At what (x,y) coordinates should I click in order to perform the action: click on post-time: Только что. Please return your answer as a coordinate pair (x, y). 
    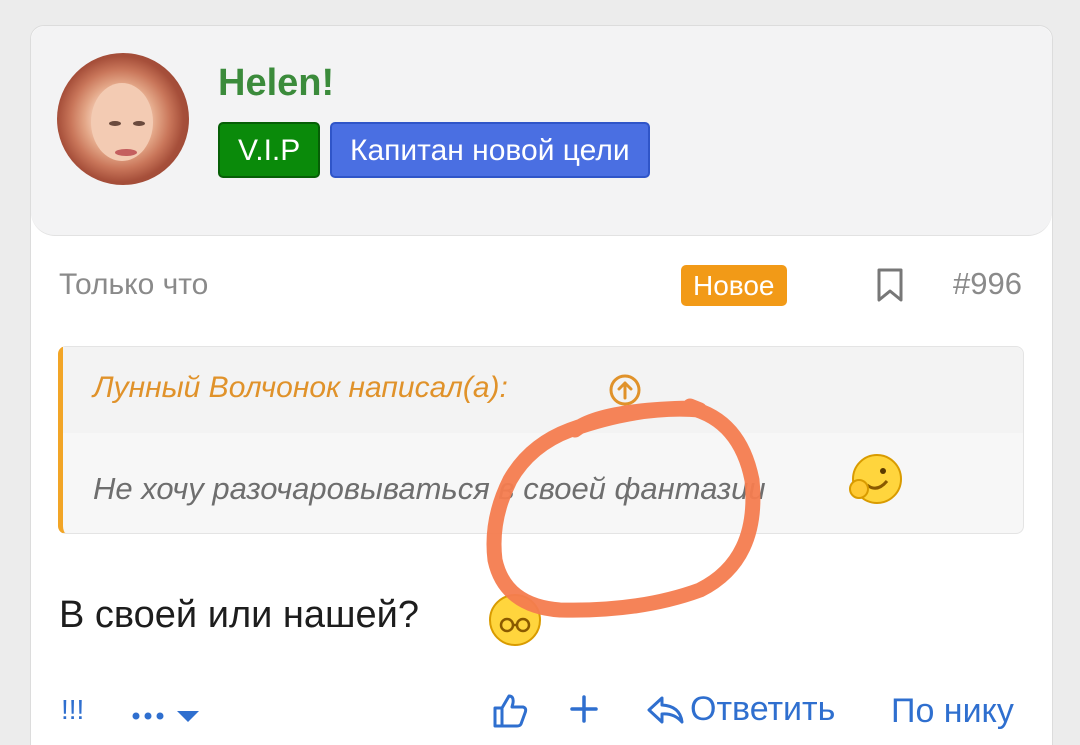
    Looking at the image, I should click on (133, 285).